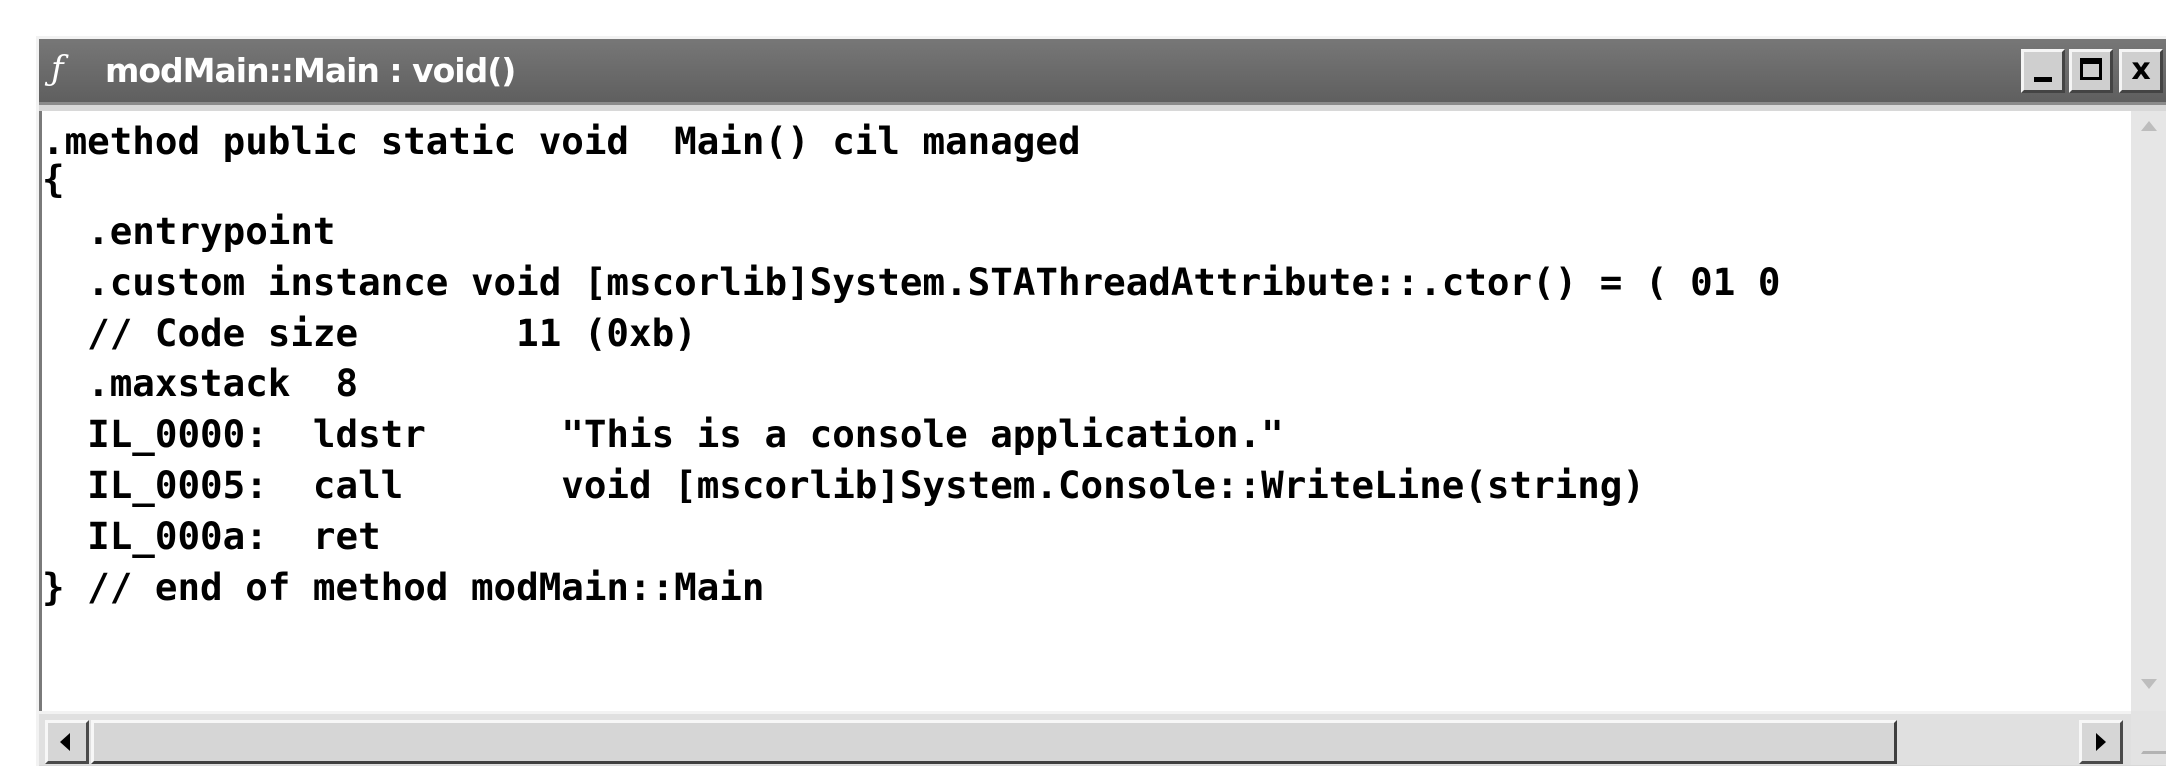 Image resolution: width=2166 pixels, height=766 pixels. I want to click on vertical-scrollbar, so click(2148, 411).